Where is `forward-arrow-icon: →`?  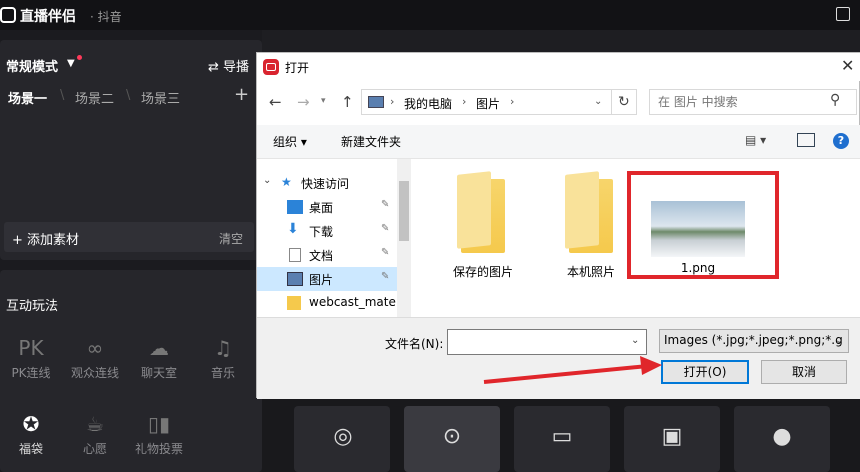 forward-arrow-icon: → is located at coordinates (303, 102).